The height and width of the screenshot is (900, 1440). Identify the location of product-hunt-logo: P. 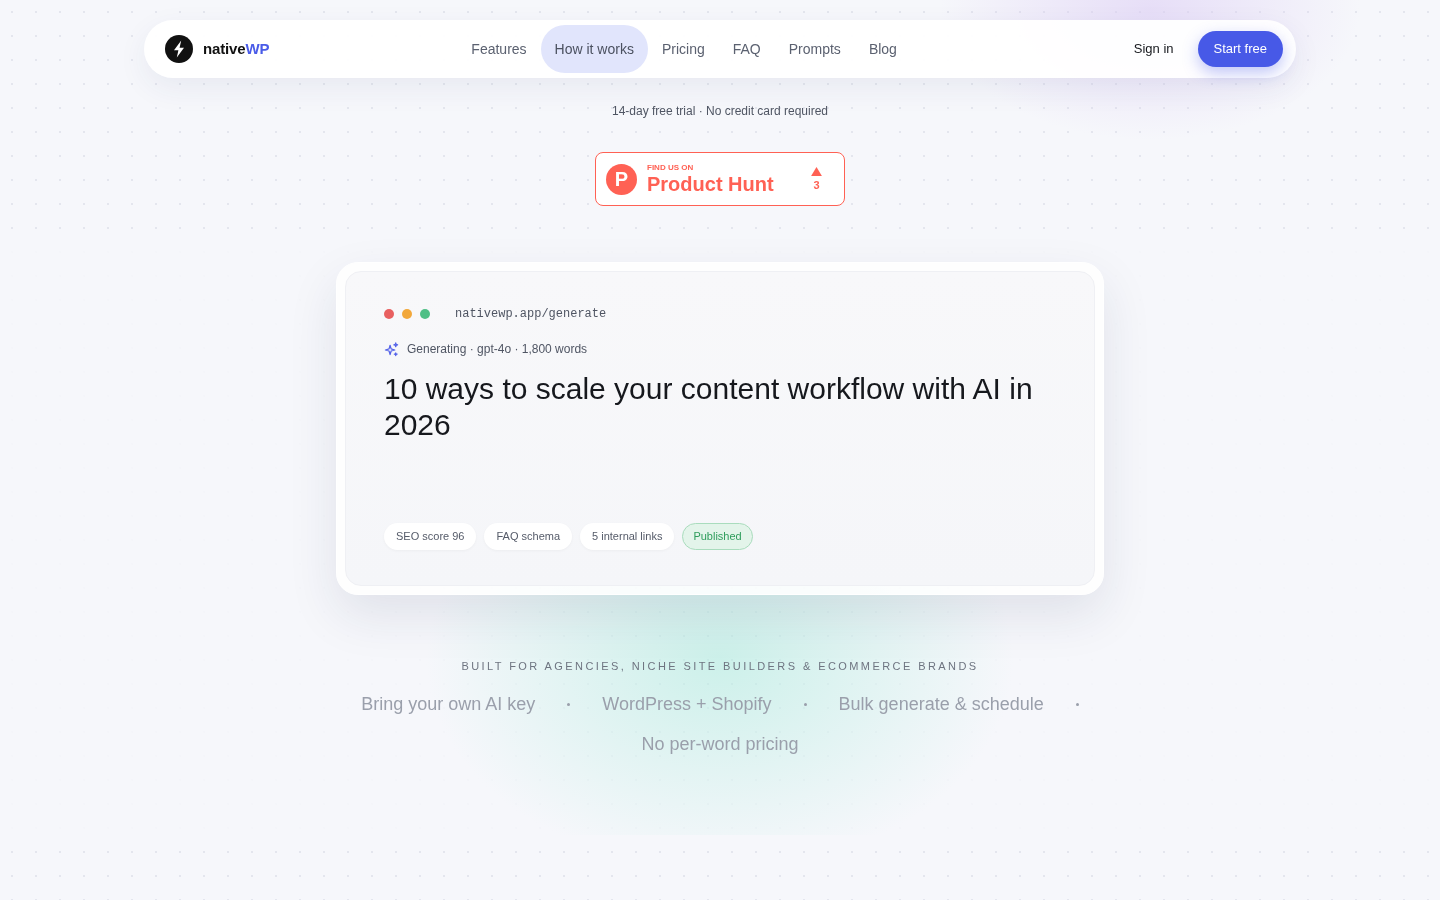
(621, 179).